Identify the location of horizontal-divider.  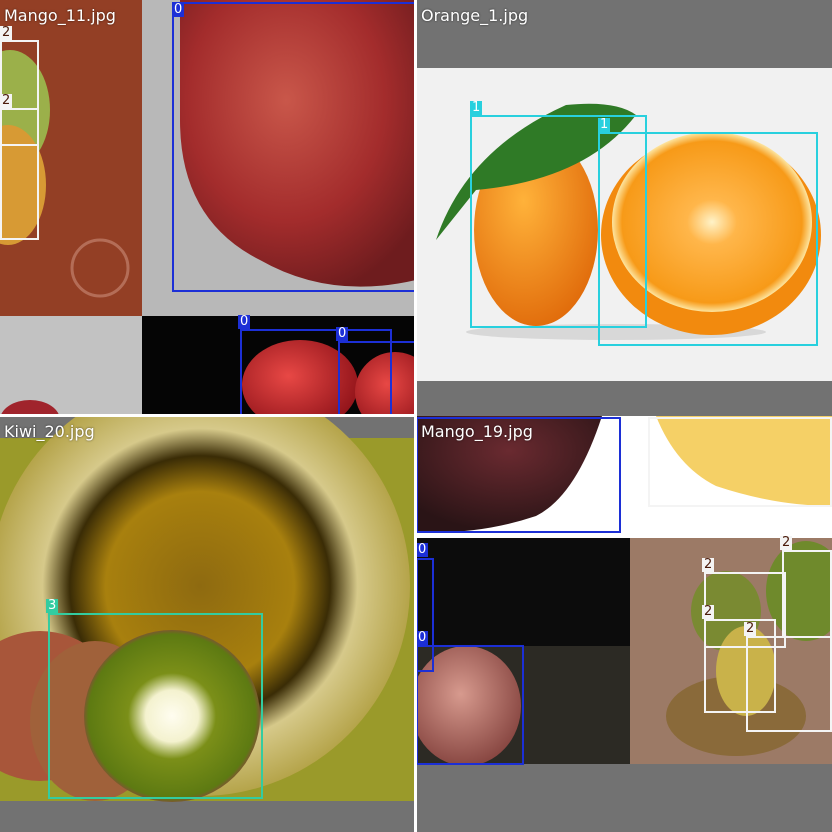
(208, 415).